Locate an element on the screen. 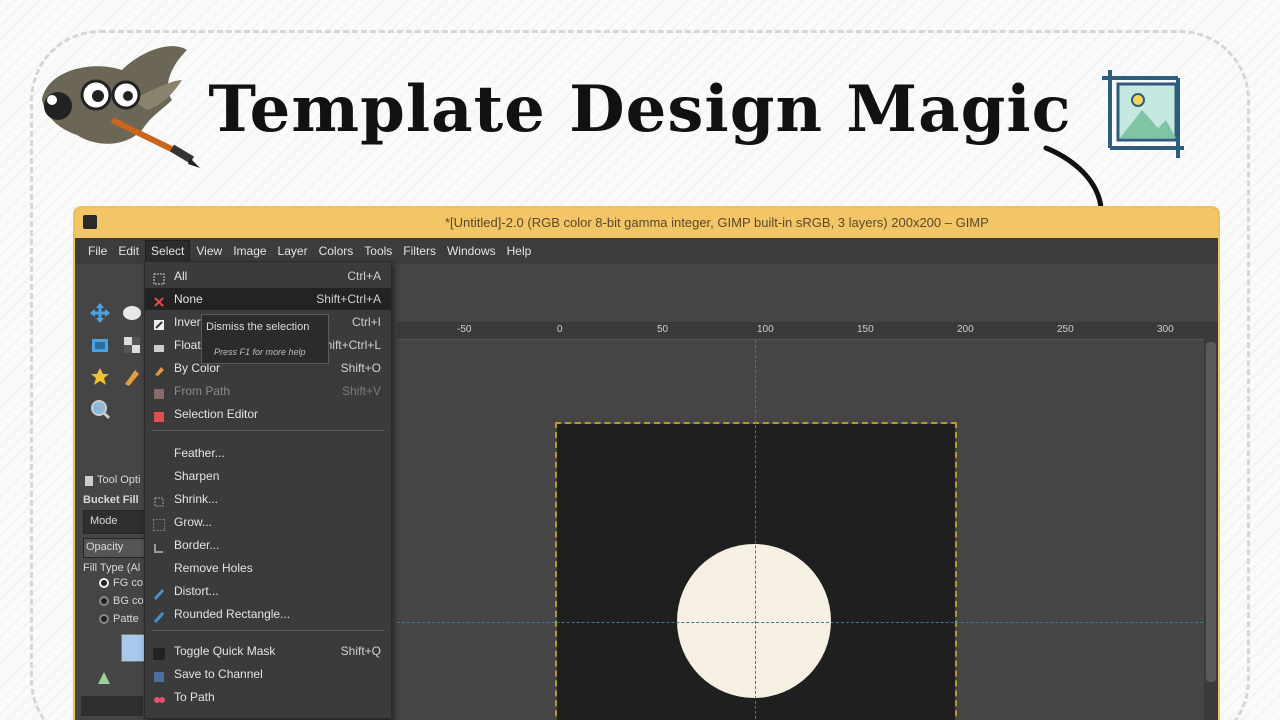  quick-mask-icon is located at coordinates (159, 652).